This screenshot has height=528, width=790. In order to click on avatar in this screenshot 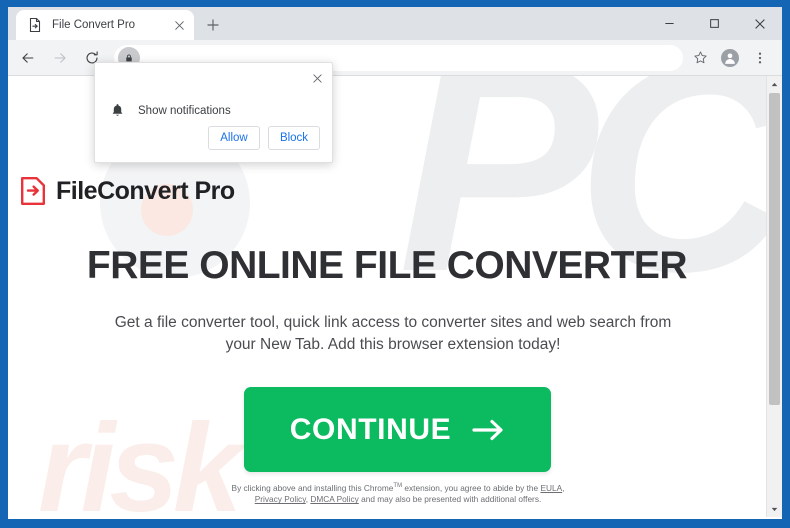, I will do `click(730, 57)`.